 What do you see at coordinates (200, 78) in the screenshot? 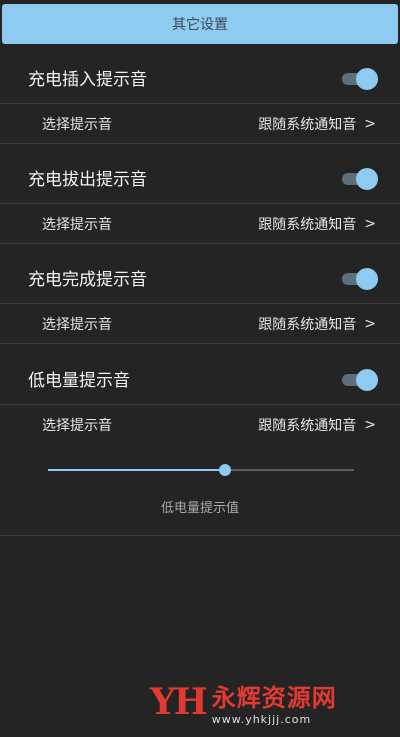
I see `charge-plug-in-sound-row: 充电插入提示音` at bounding box center [200, 78].